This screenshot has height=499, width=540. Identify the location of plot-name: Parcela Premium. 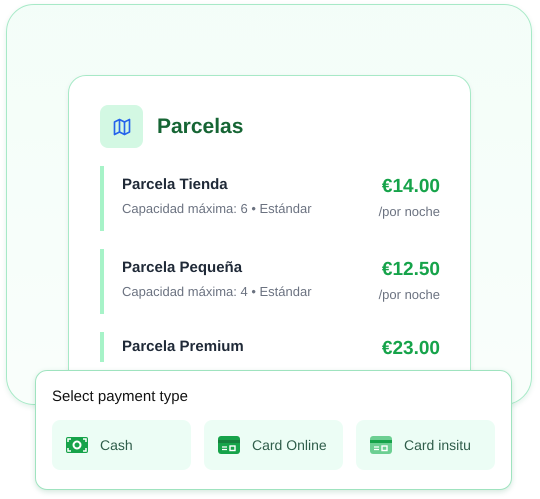
(183, 346).